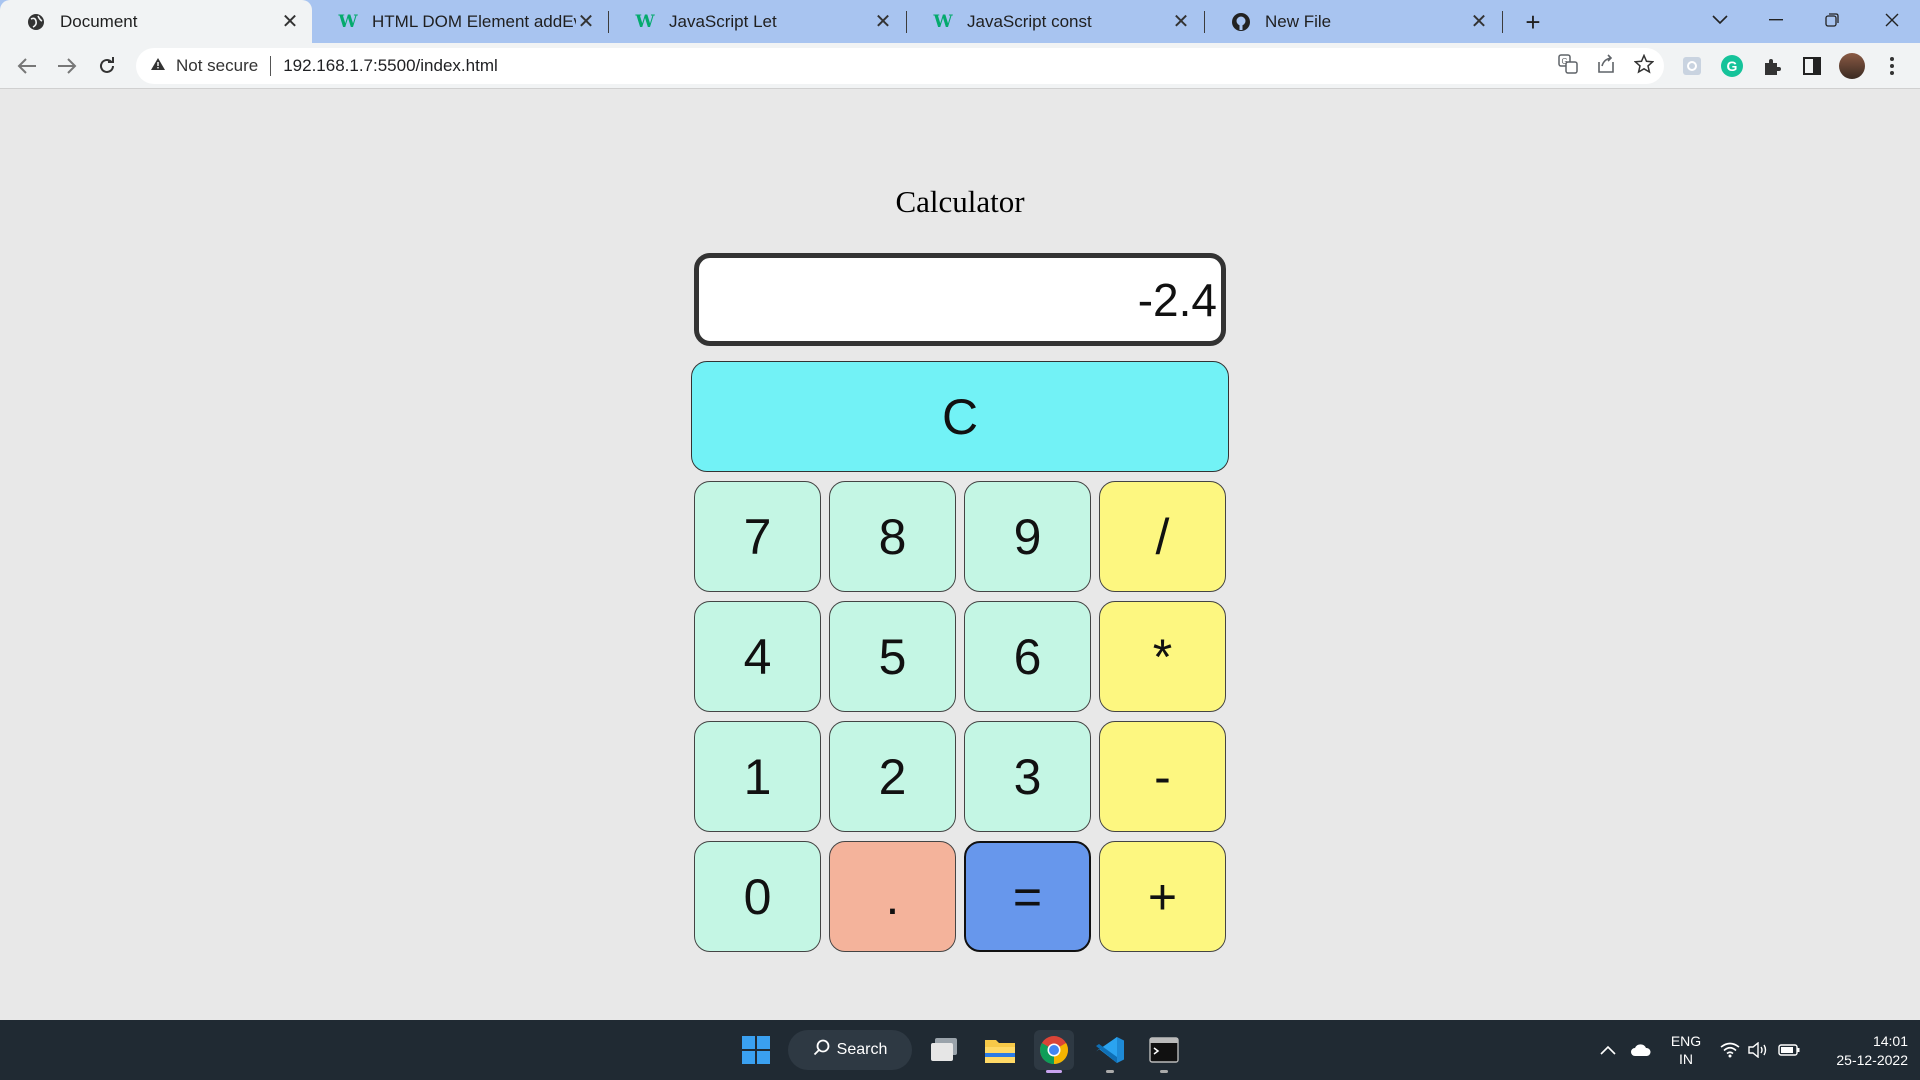 This screenshot has height=1080, width=1920. I want to click on clear-button: C, so click(960, 416).